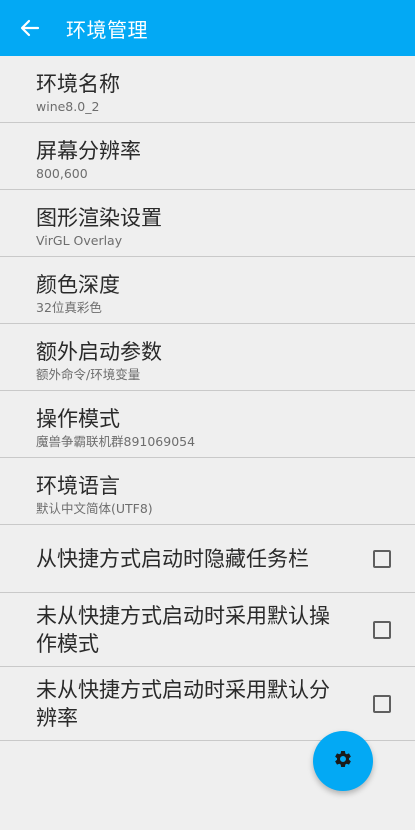 This screenshot has height=830, width=415. What do you see at coordinates (94, 508) in the screenshot?
I see `setting-value: 默认中文简体(UTF8)` at bounding box center [94, 508].